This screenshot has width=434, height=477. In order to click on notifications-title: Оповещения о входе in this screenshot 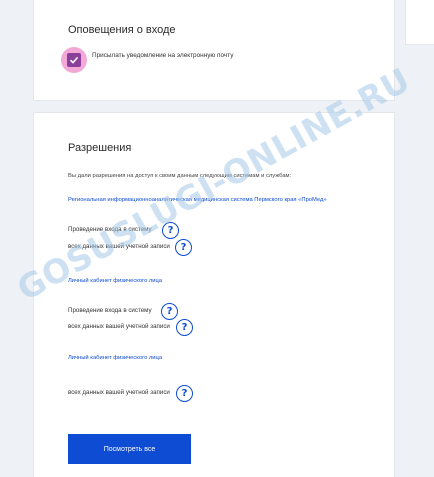, I will do `click(122, 30)`.